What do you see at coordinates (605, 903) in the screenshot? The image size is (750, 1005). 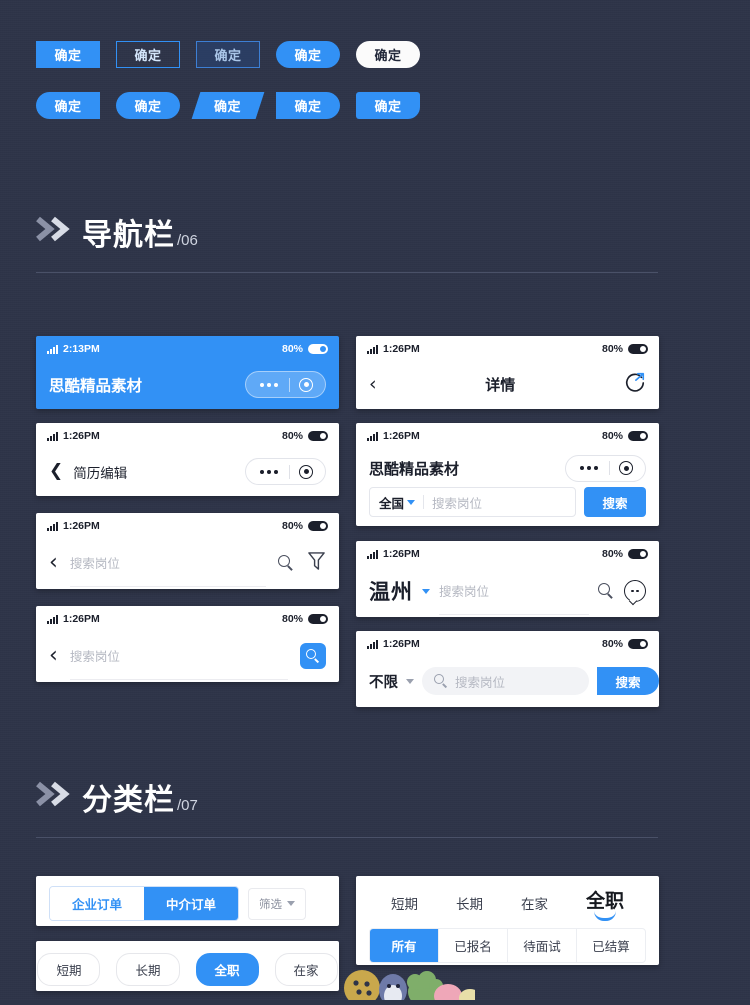 I see `tab-full-time: 全职` at bounding box center [605, 903].